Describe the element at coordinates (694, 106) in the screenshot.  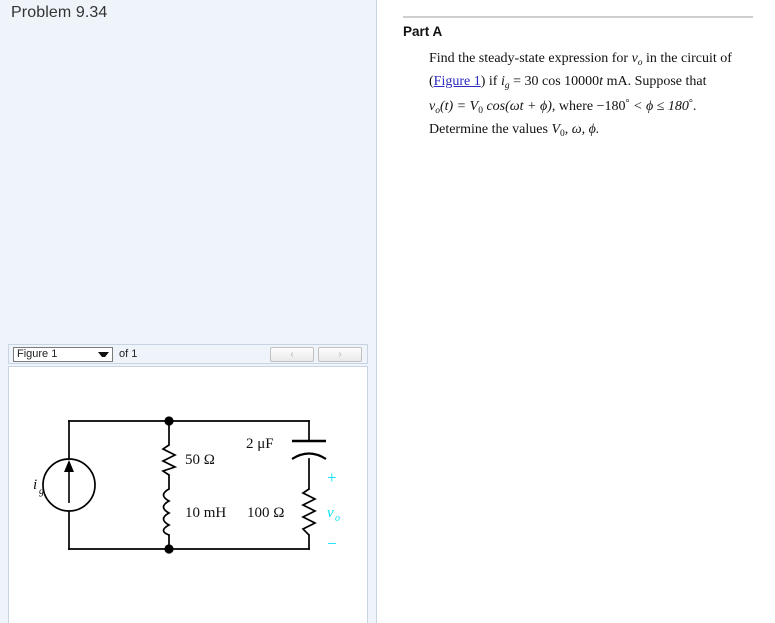
I see `question-period: .` at that location.